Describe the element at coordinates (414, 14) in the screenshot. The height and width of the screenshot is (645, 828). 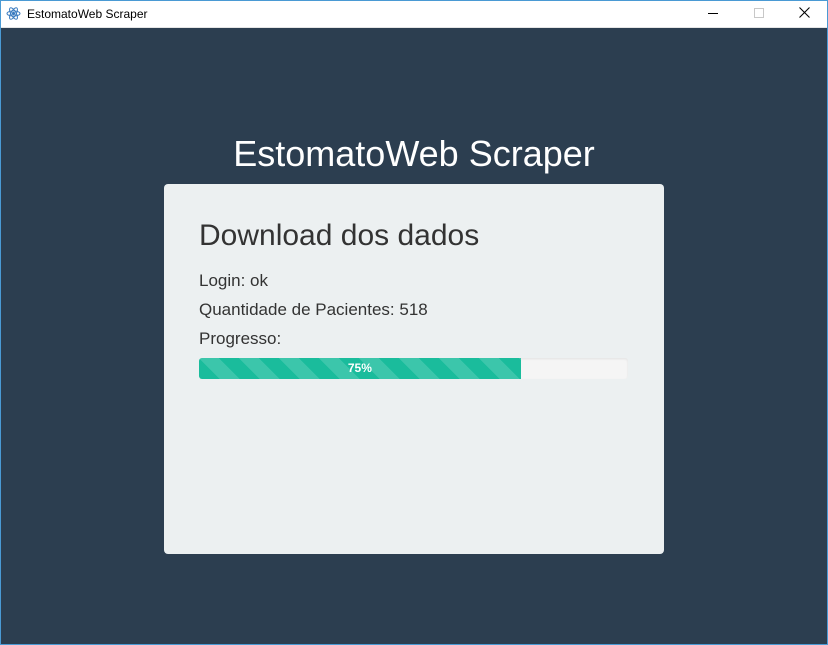
I see `title-bar: EstomatoWeb Scraper` at that location.